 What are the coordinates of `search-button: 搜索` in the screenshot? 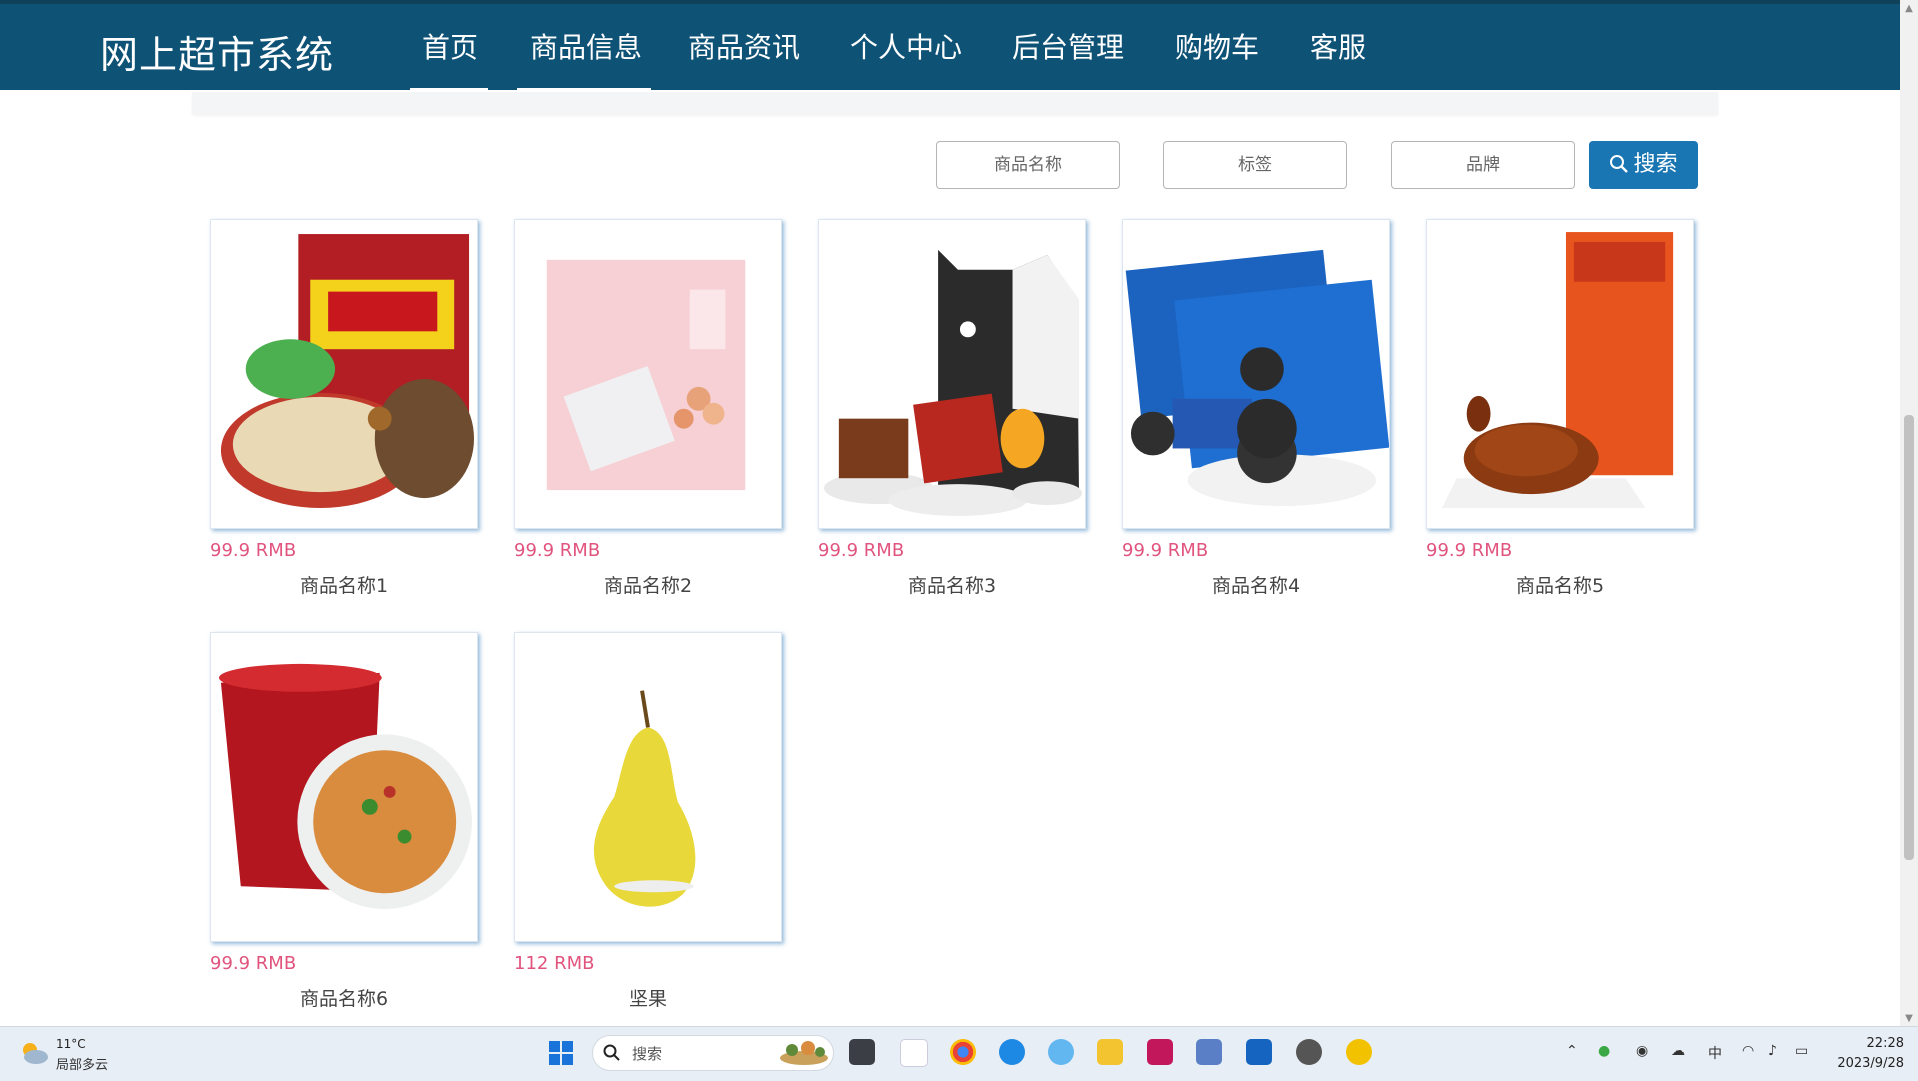 It's located at (1643, 165).